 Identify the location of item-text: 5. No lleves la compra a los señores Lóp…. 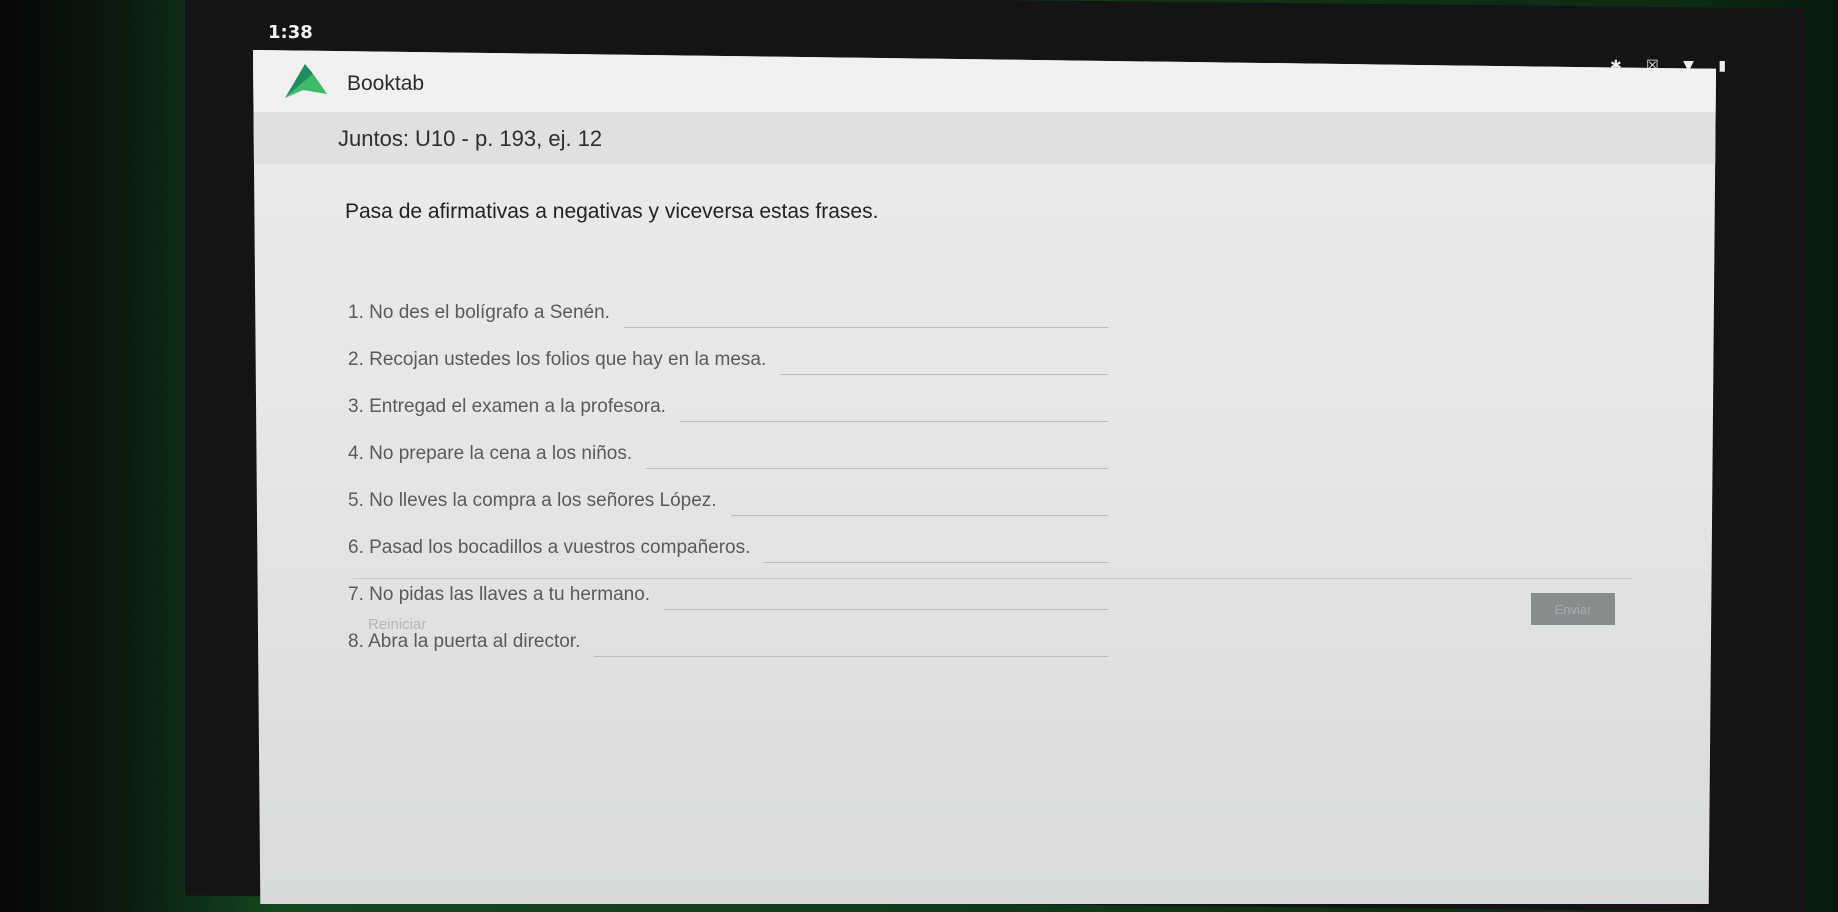
(532, 500).